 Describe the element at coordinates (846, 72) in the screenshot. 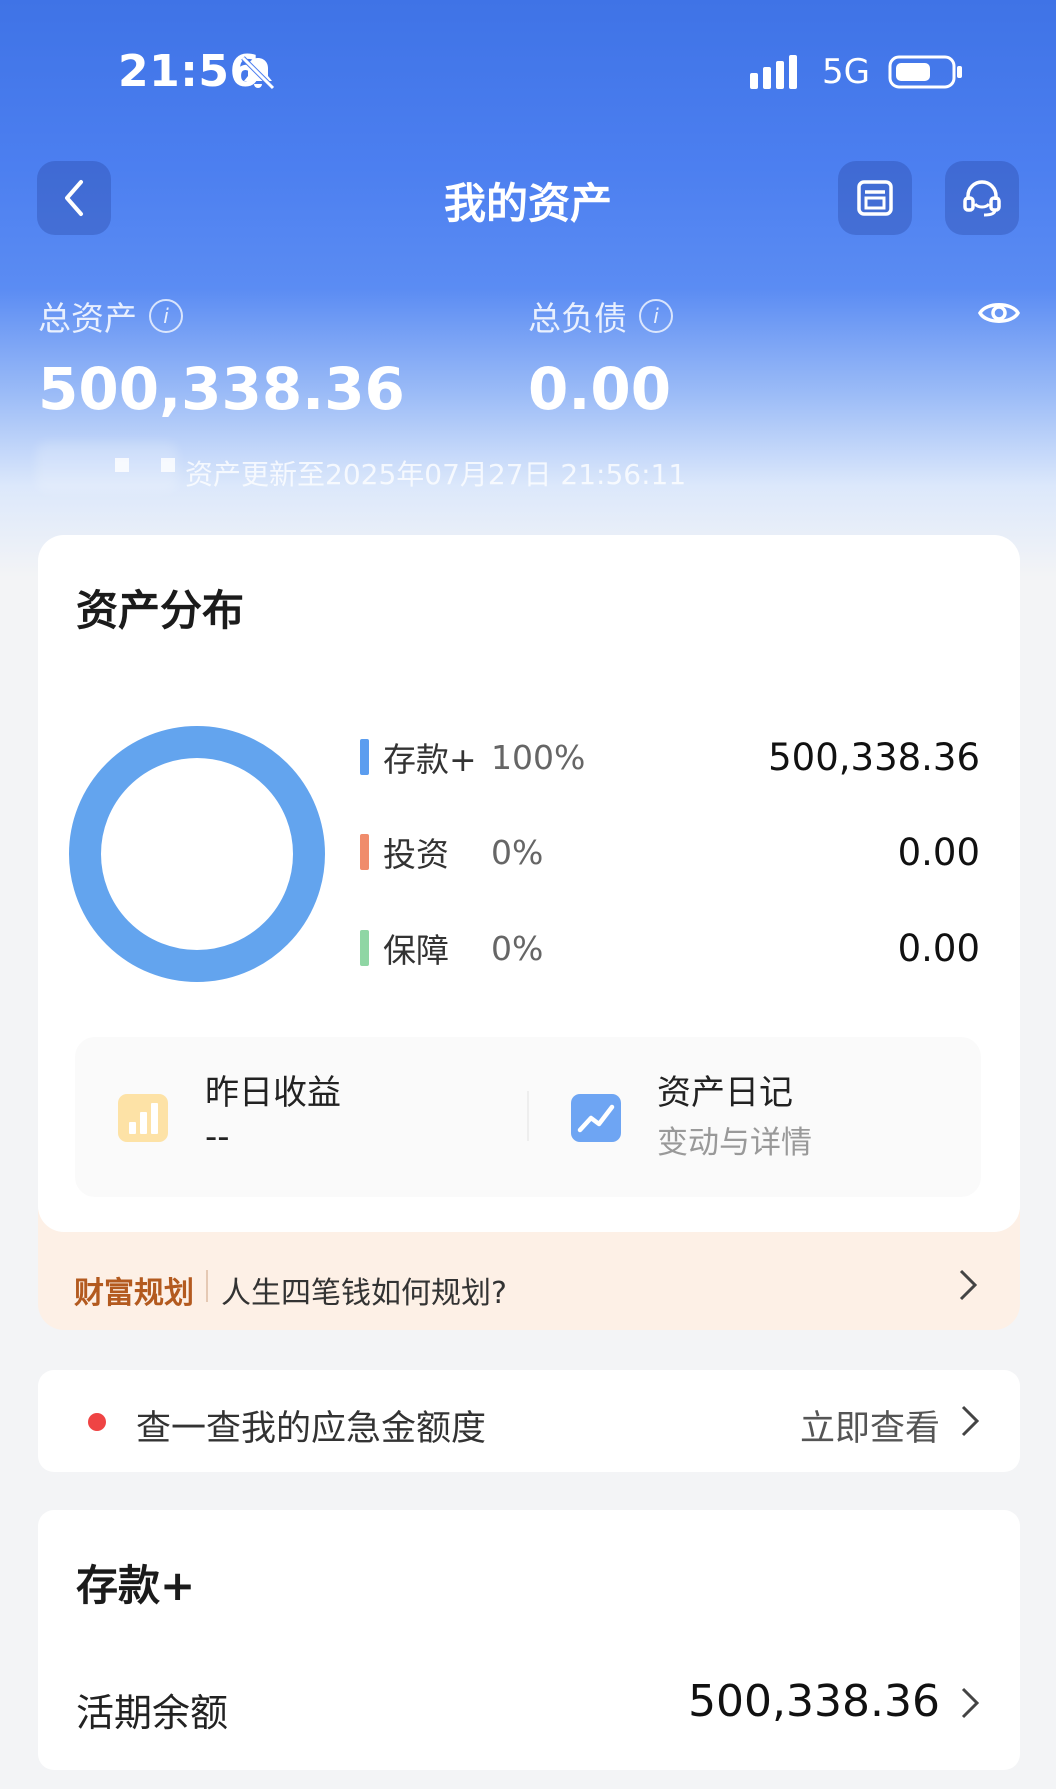

I see `network-type: 5G` at that location.